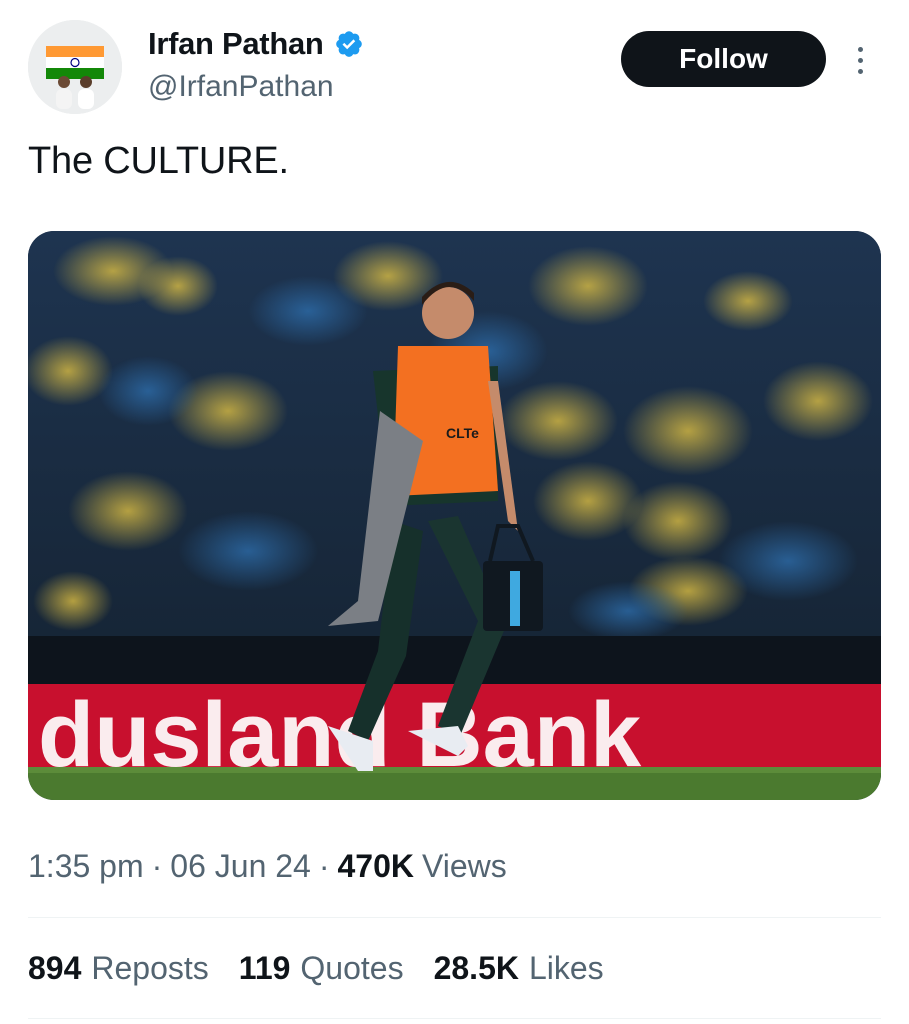 This screenshot has height=1024, width=909. I want to click on views-label: Views, so click(464, 866).